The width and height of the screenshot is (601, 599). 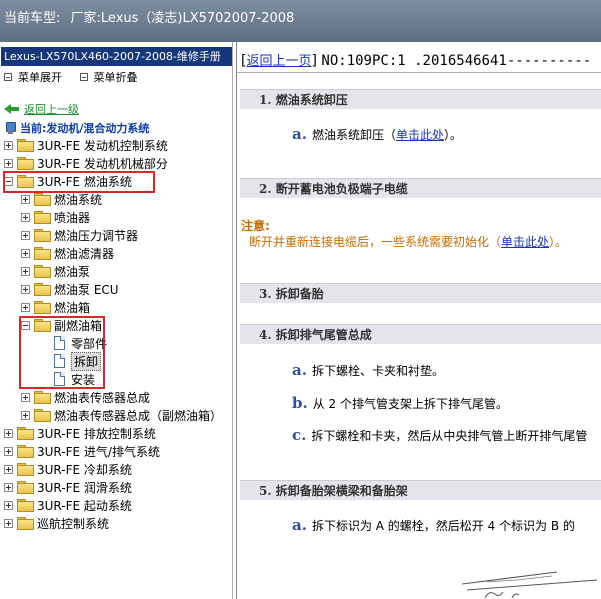 What do you see at coordinates (96, 235) in the screenshot?
I see `tree-item-label: 燃油压力调节器` at bounding box center [96, 235].